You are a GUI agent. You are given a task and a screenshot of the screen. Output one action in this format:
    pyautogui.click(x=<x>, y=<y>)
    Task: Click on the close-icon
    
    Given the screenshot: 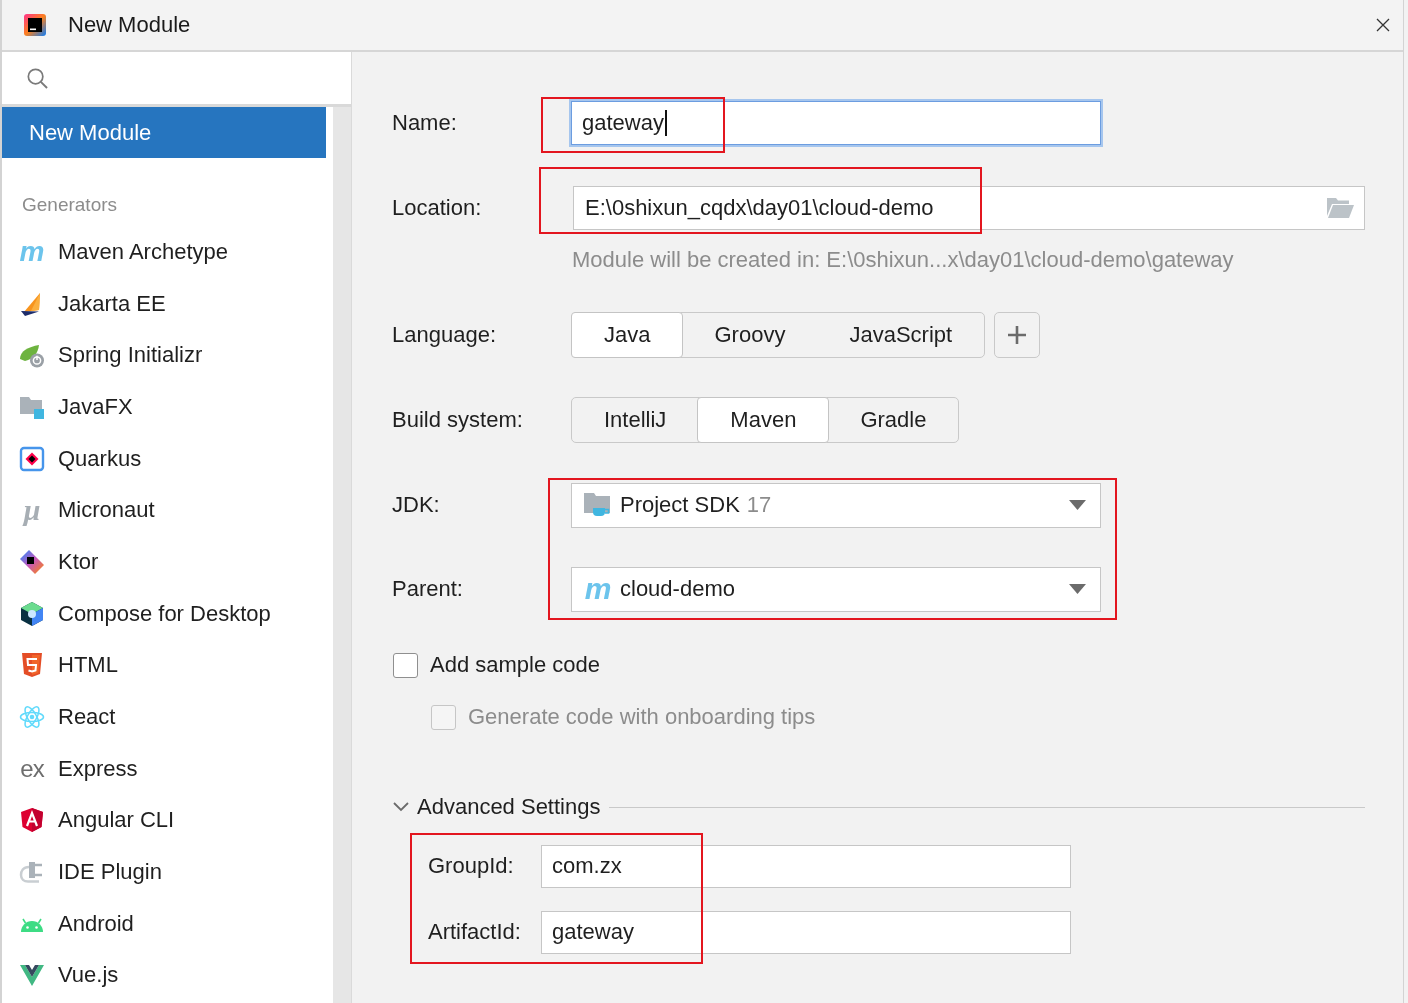 What is the action you would take?
    pyautogui.click(x=1383, y=25)
    